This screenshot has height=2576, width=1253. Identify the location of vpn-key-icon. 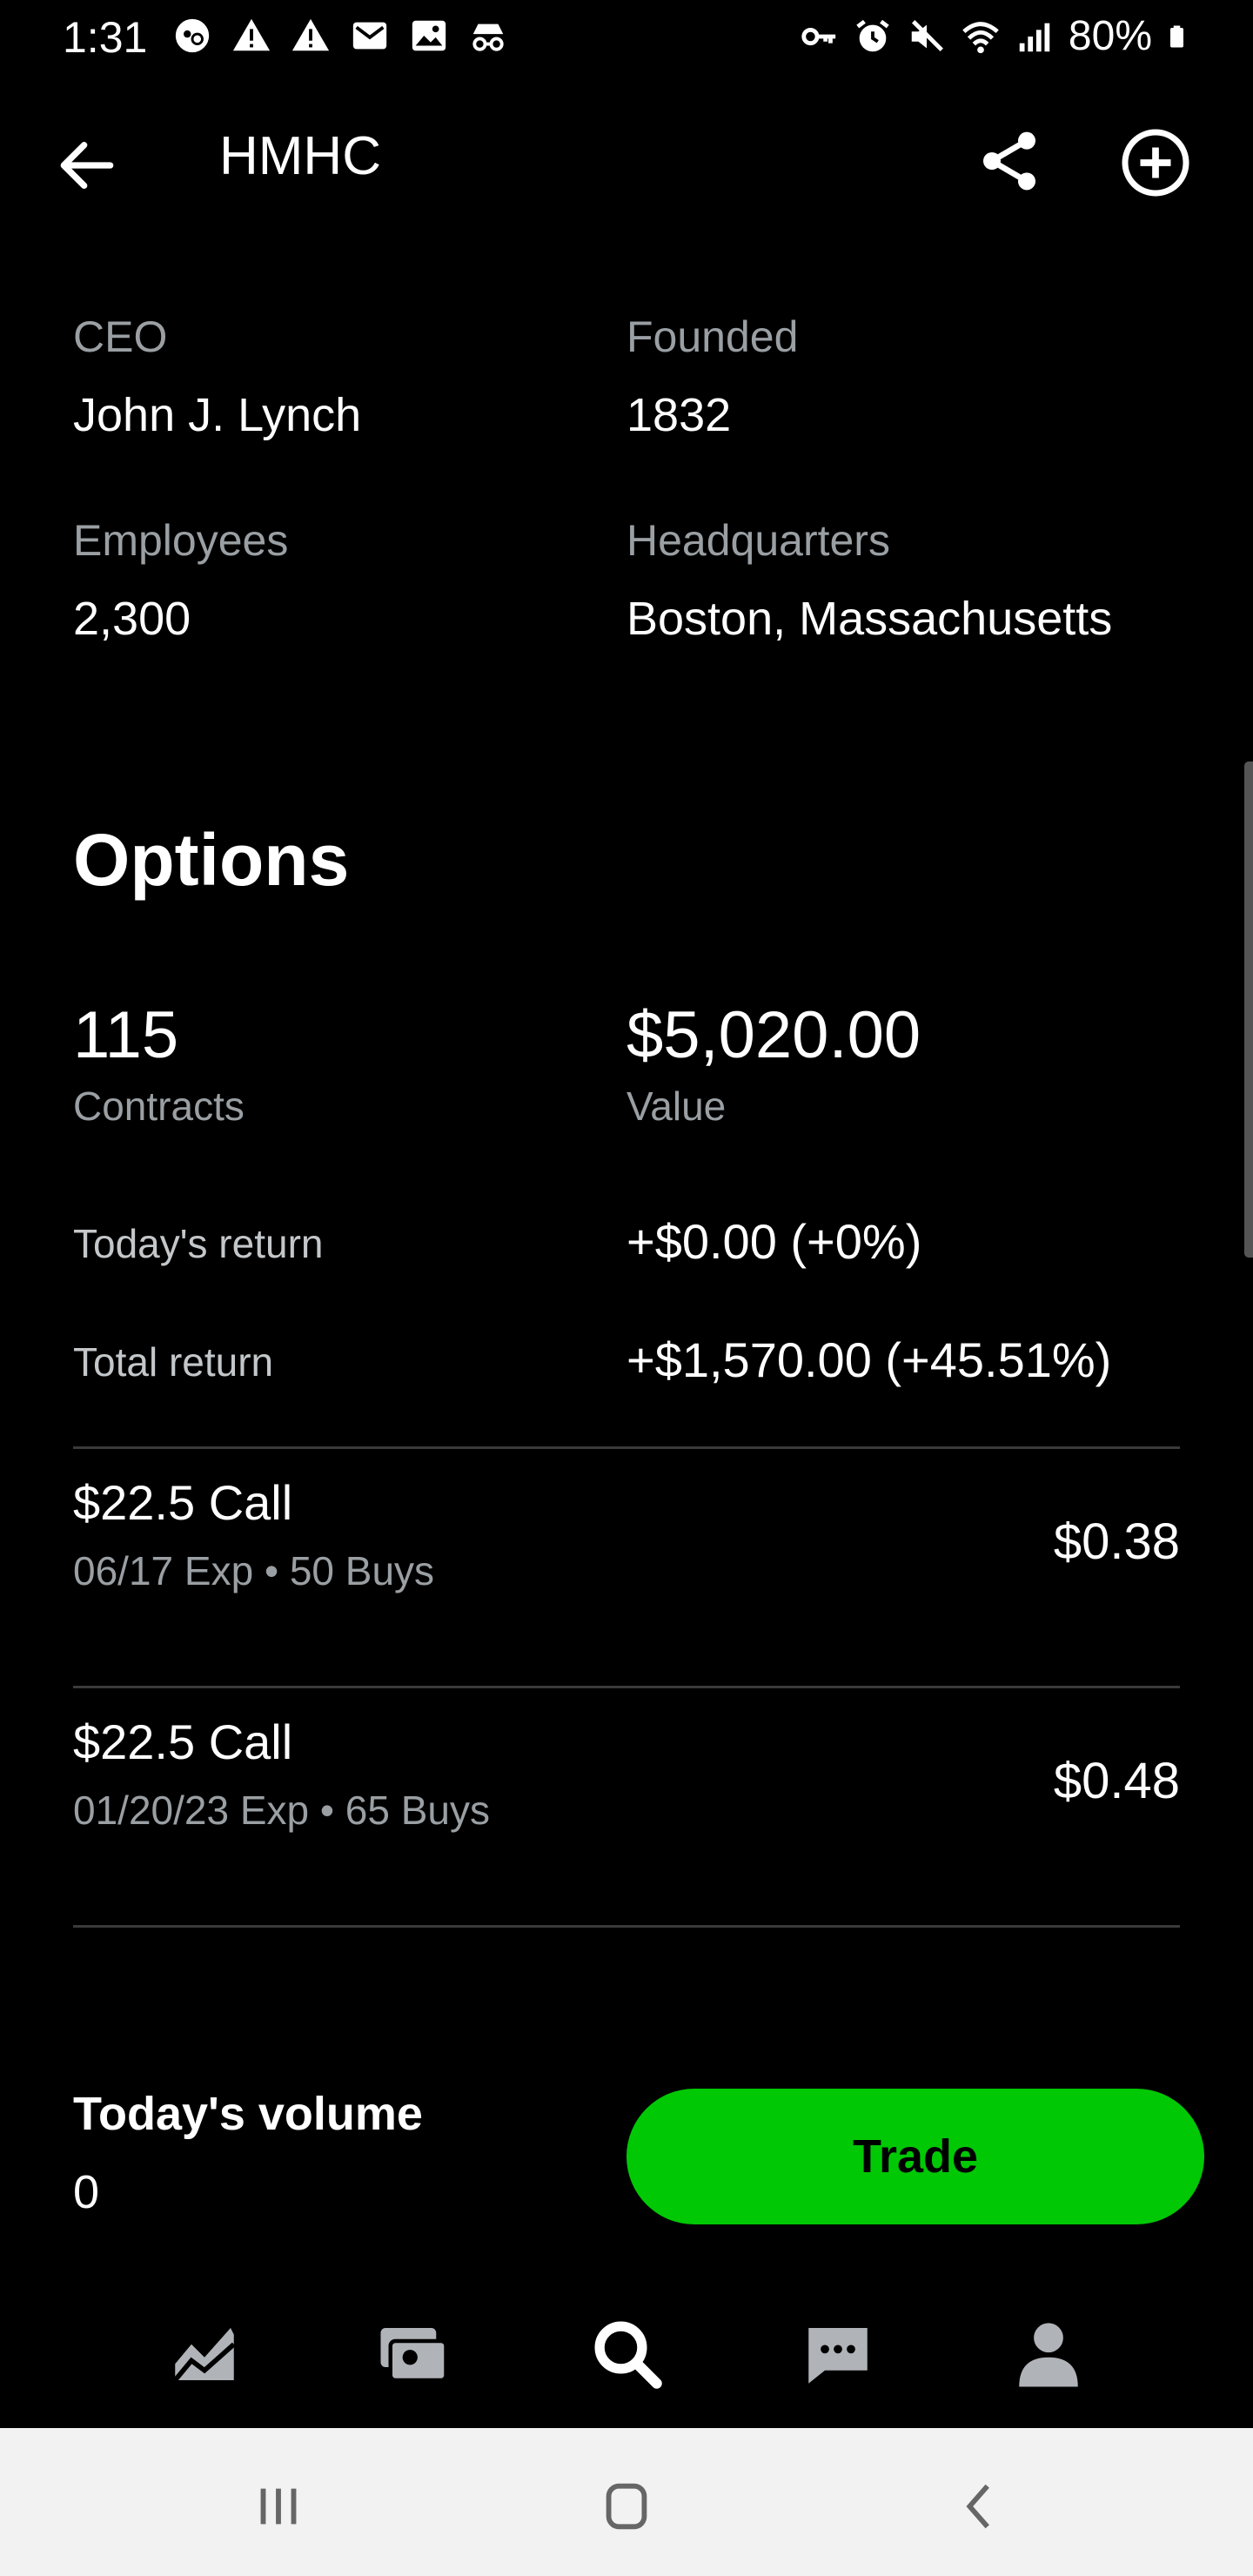
(818, 36).